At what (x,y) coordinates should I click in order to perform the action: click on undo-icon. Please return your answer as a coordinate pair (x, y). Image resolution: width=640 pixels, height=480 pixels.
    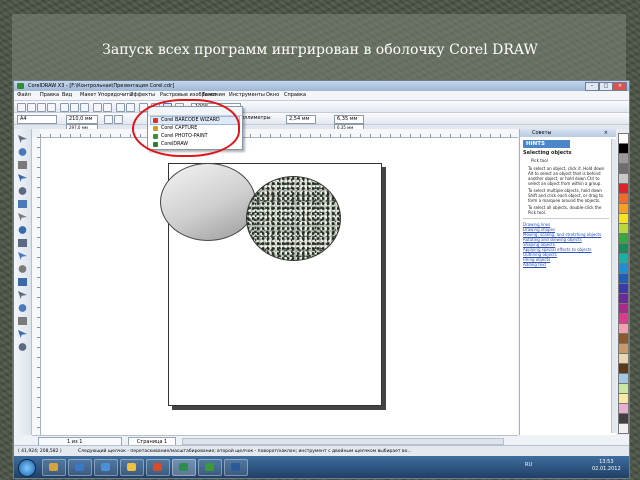
    Looking at the image, I should click on (97, 107).